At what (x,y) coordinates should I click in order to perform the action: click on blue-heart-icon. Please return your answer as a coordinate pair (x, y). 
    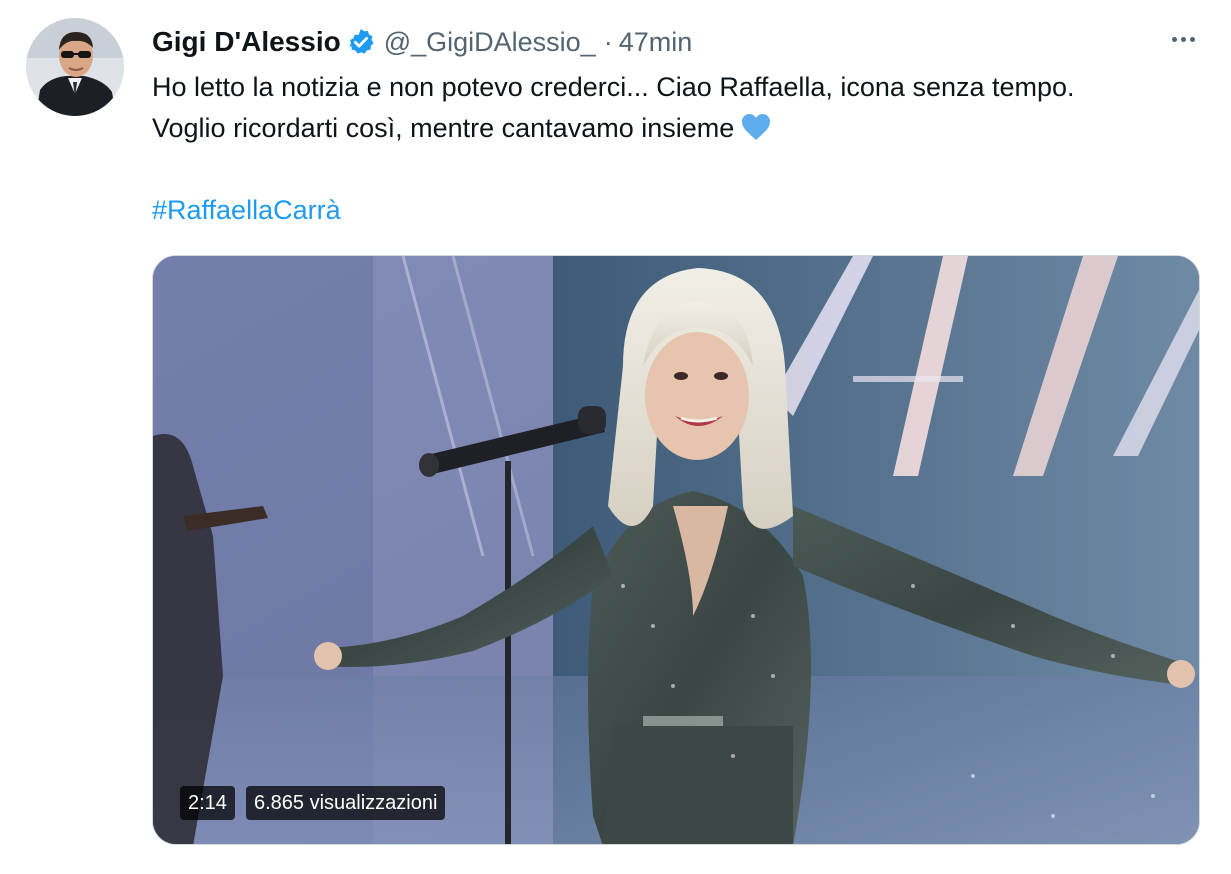
    Looking at the image, I should click on (756, 127).